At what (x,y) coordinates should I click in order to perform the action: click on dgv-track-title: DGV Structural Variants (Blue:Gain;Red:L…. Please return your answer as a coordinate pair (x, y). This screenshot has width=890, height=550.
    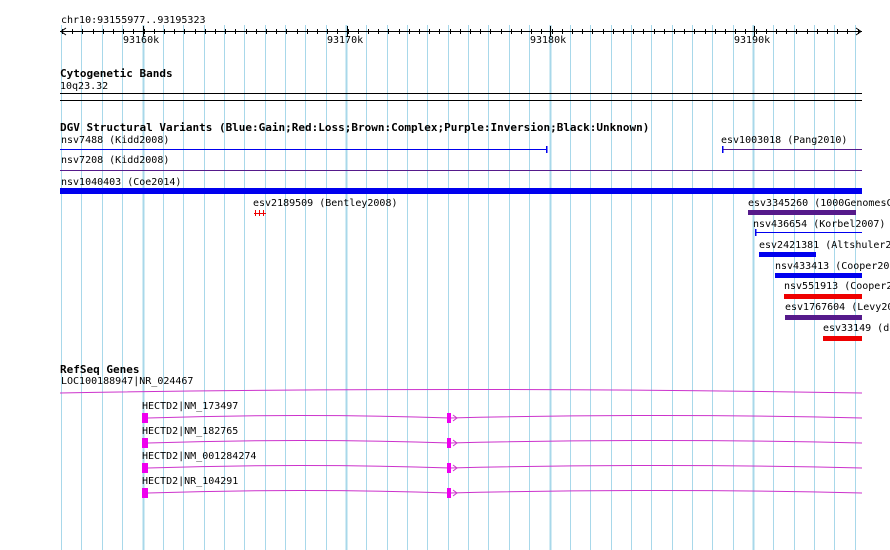
    Looking at the image, I should click on (355, 127).